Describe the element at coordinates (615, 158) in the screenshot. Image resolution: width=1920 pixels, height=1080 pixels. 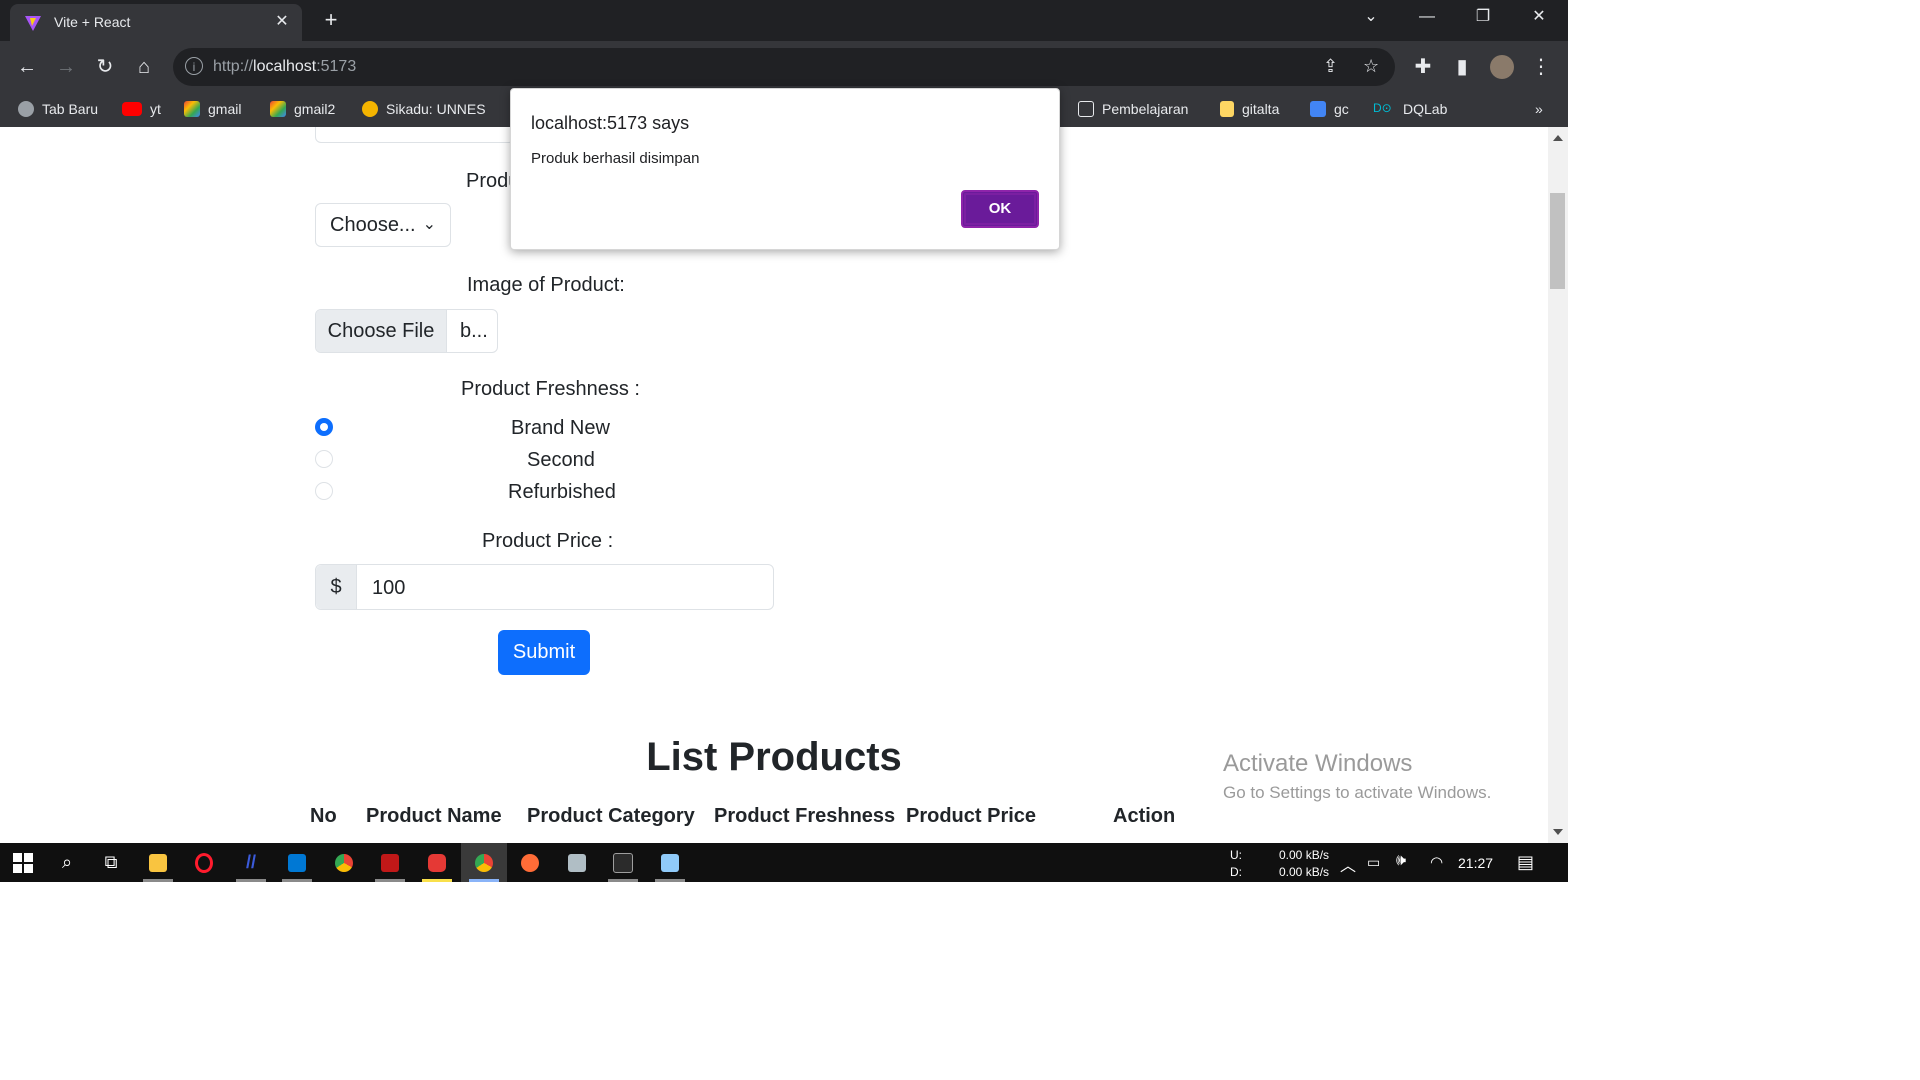
I see `dialog-message: Produk berhasil disimpan` at that location.